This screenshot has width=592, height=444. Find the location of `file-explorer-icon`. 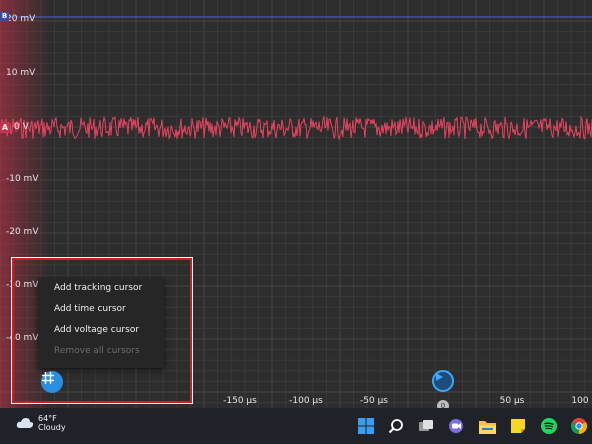

file-explorer-icon is located at coordinates (487, 426).